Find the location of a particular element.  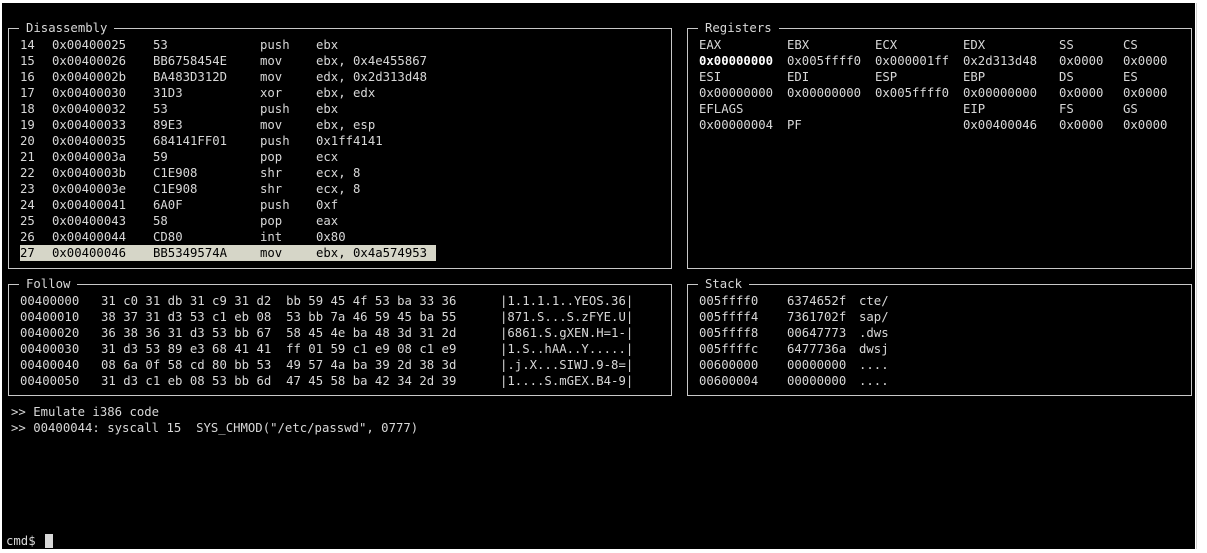

disasm-mn: shr is located at coordinates (271, 189).